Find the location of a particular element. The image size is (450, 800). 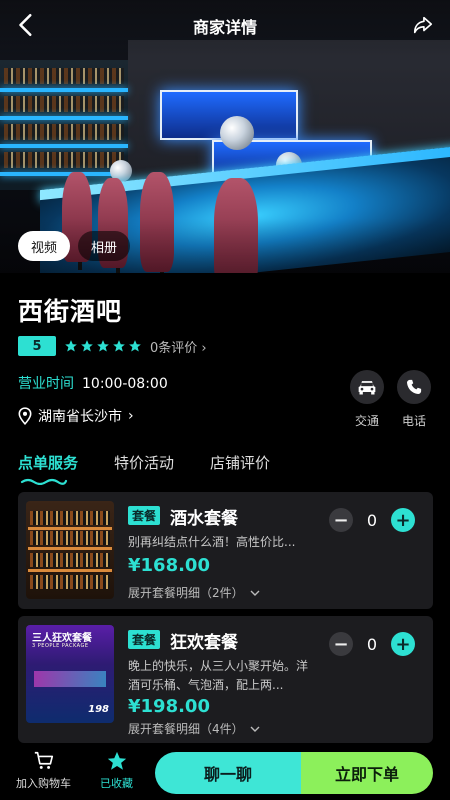

thumbnail-subtitle: 3 PEOPLE PACKAGE is located at coordinates (60, 646).